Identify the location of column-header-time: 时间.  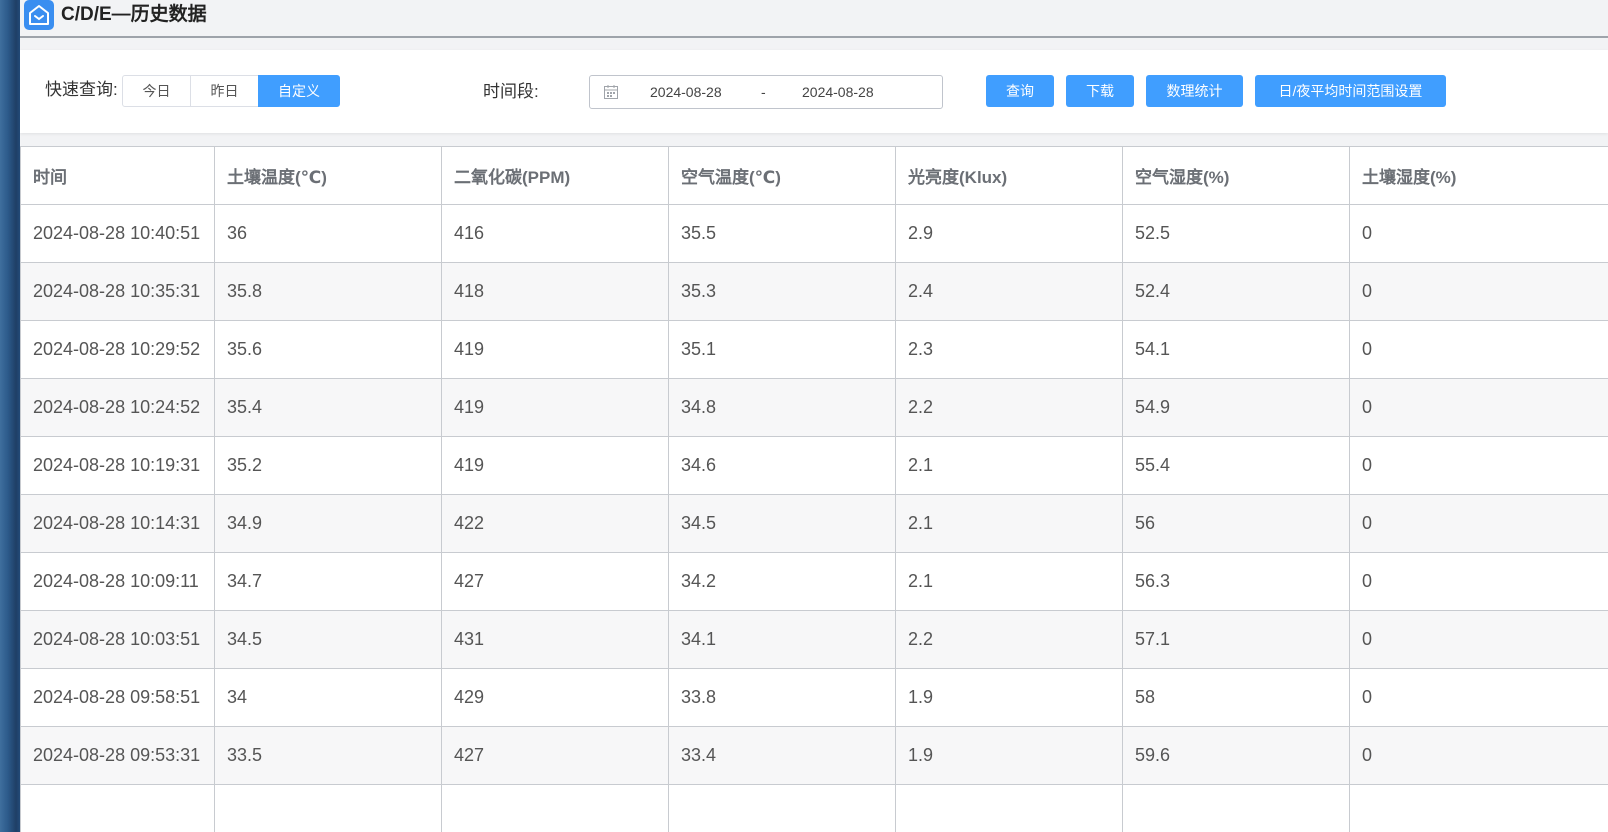
(117, 175).